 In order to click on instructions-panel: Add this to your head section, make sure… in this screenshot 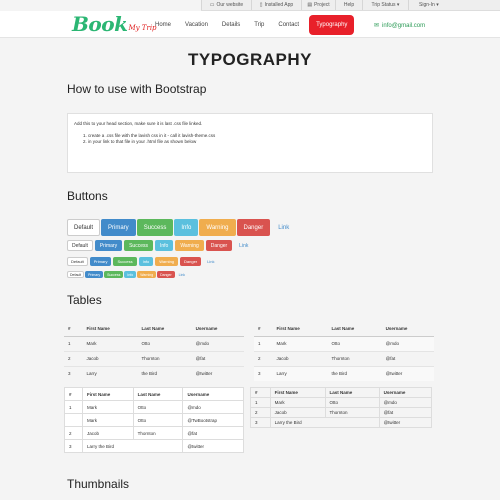, I will do `click(250, 143)`.